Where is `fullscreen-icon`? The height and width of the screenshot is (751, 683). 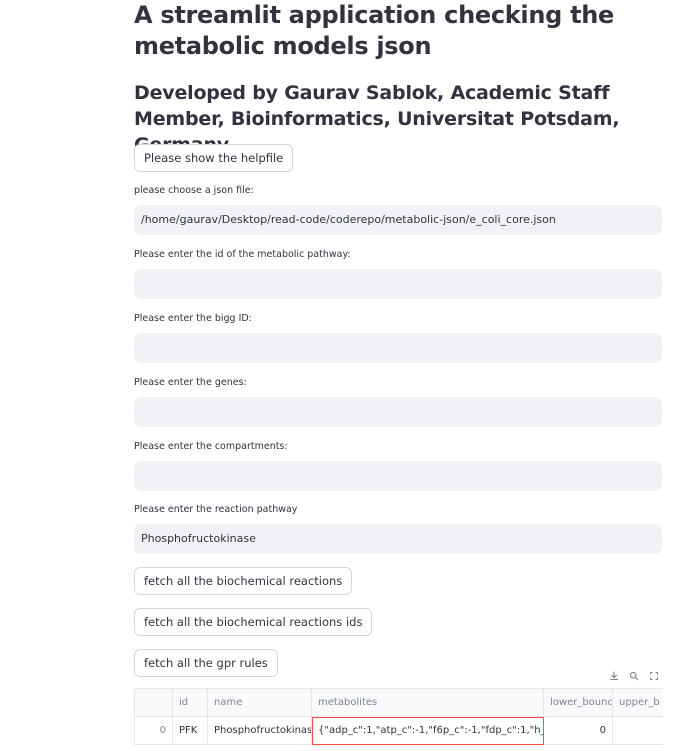
fullscreen-icon is located at coordinates (654, 676).